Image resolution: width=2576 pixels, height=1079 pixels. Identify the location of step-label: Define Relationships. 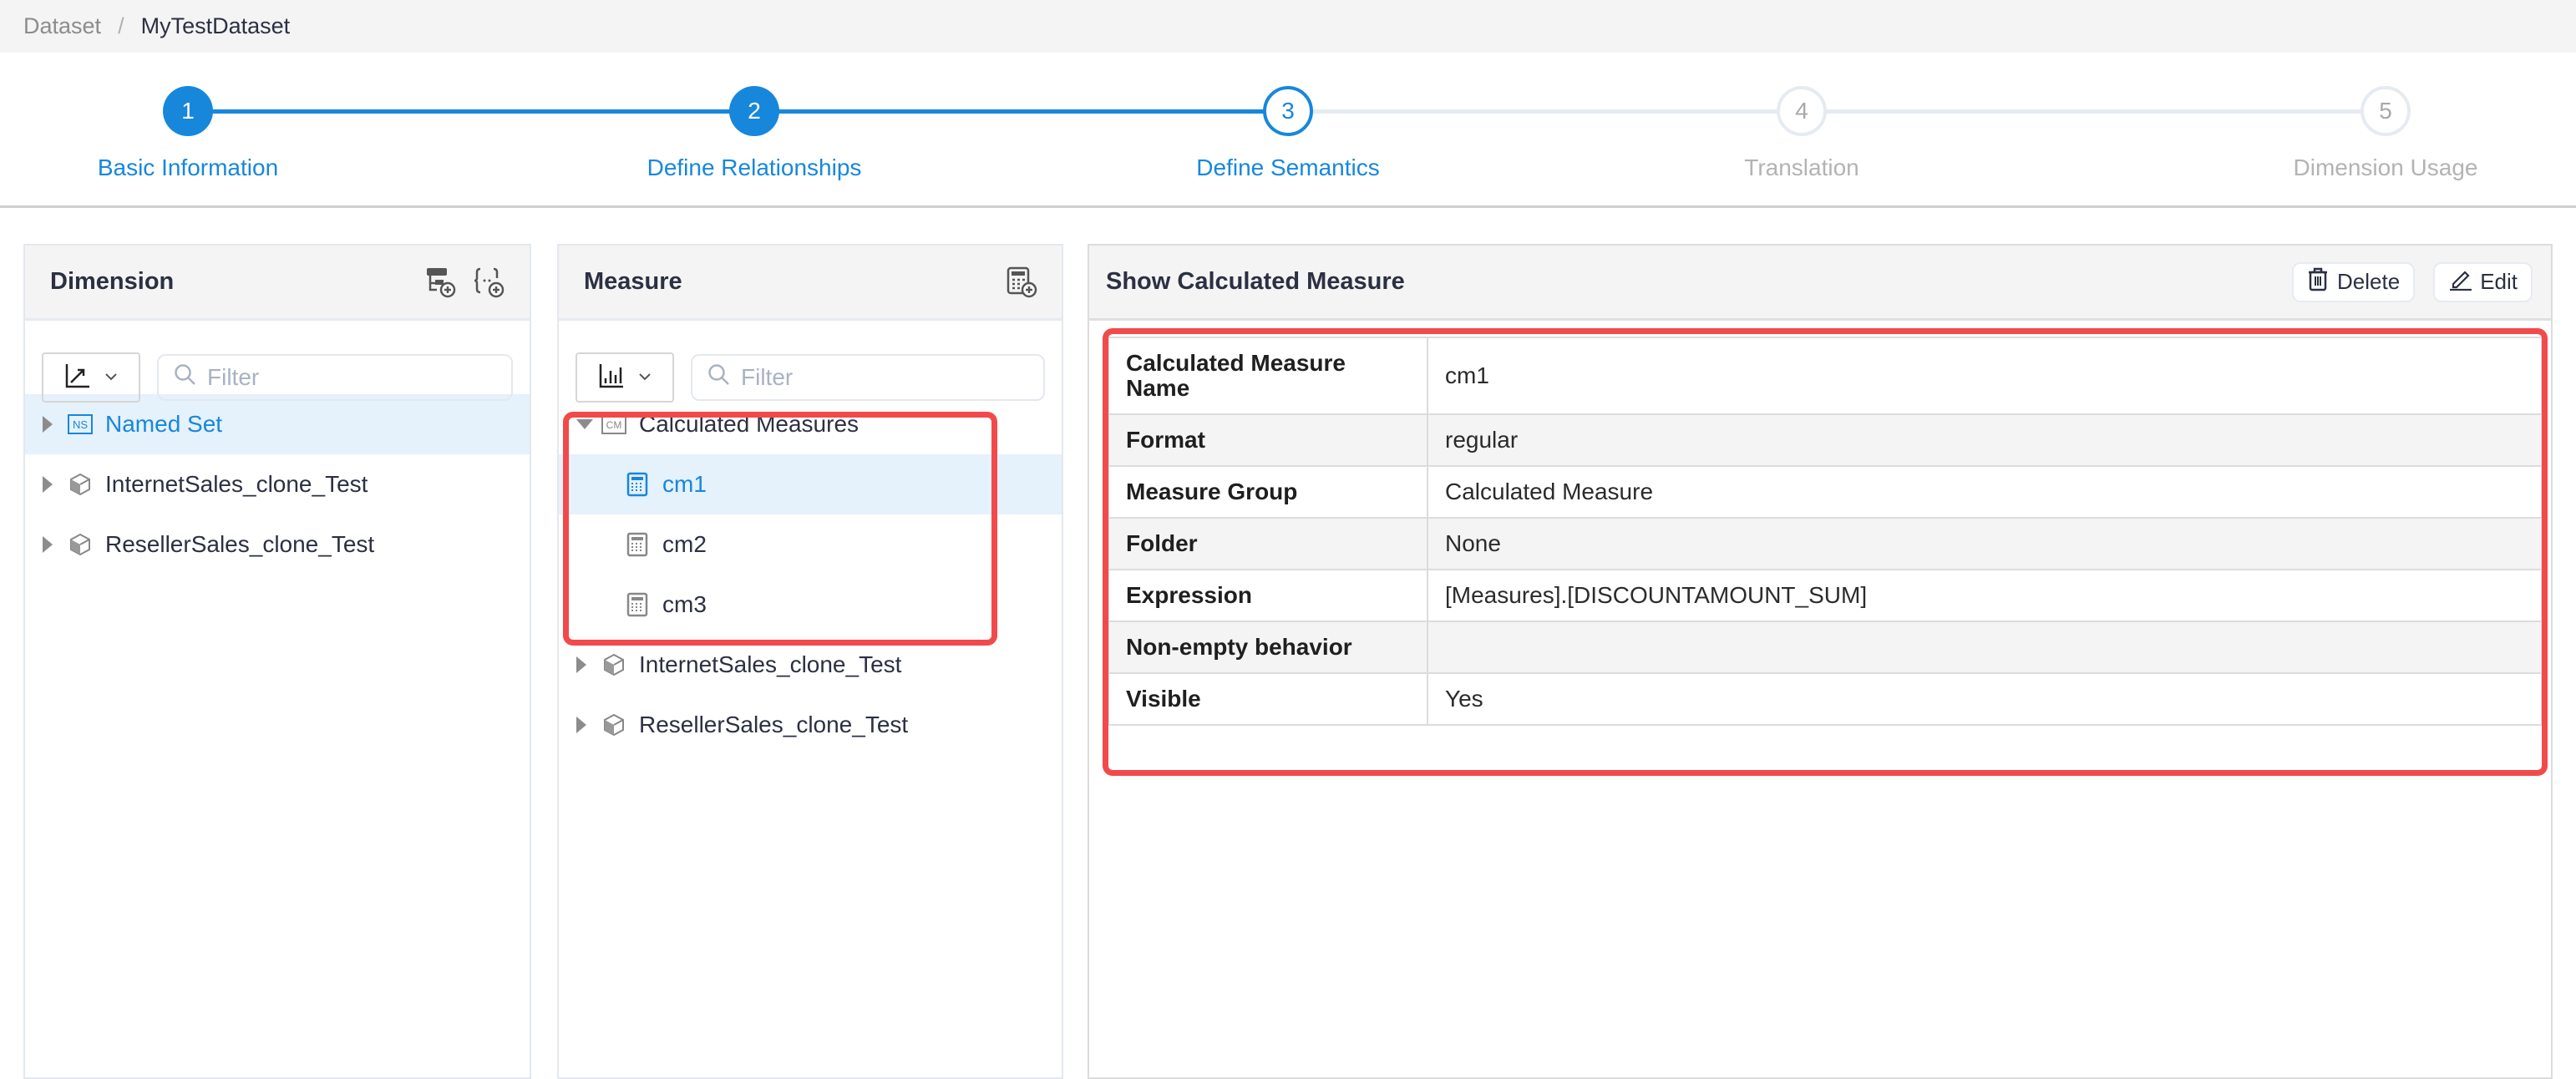
(754, 167).